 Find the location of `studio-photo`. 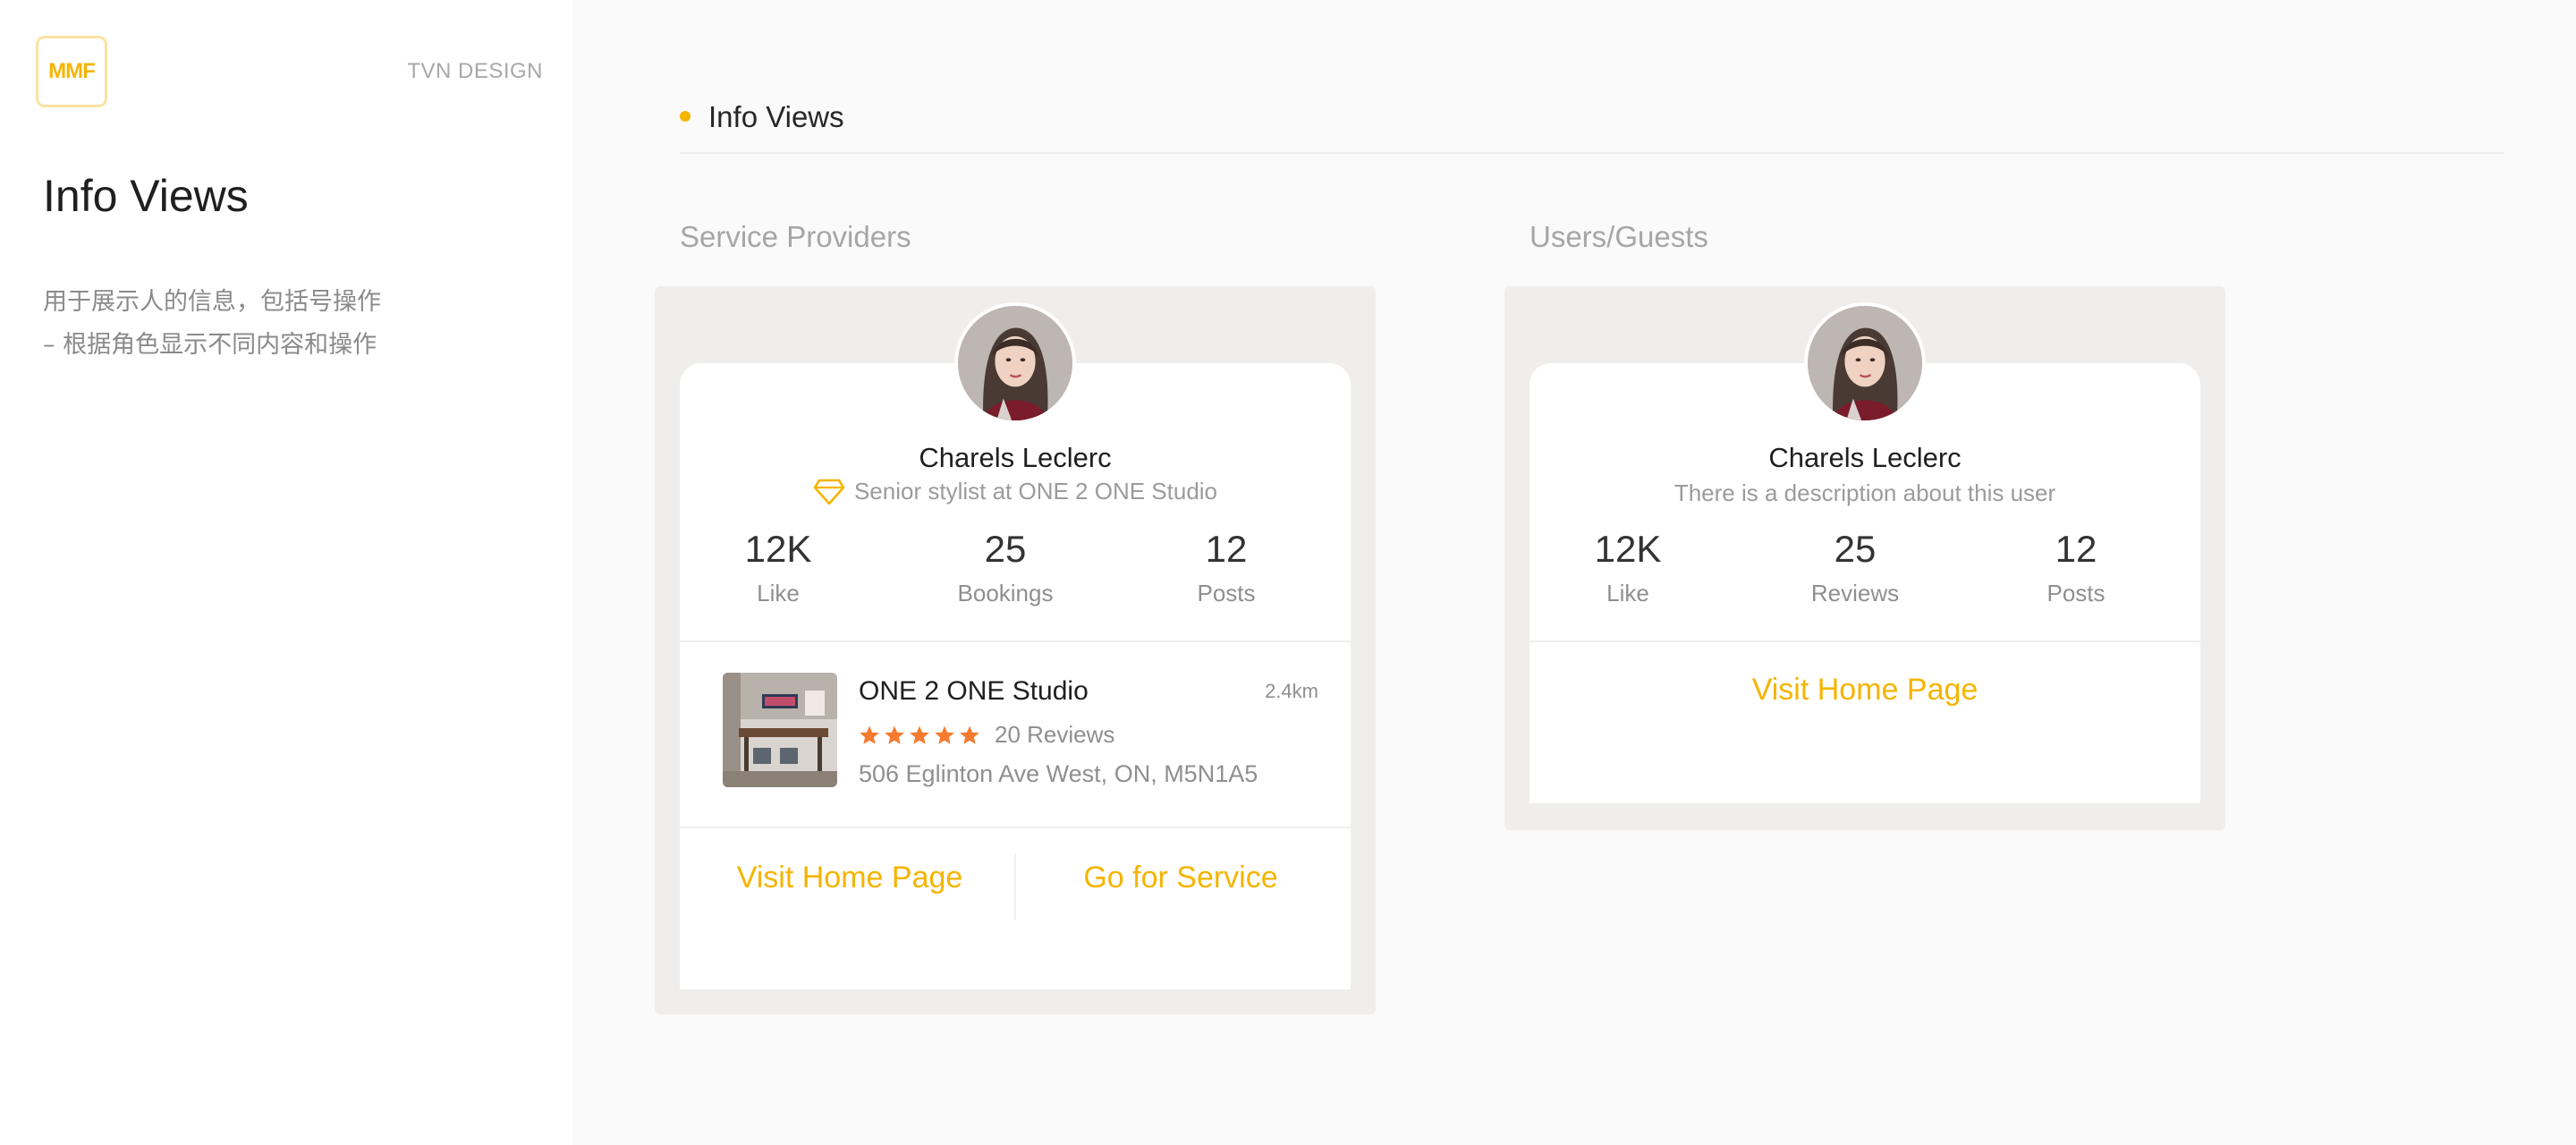

studio-photo is located at coordinates (780, 730).